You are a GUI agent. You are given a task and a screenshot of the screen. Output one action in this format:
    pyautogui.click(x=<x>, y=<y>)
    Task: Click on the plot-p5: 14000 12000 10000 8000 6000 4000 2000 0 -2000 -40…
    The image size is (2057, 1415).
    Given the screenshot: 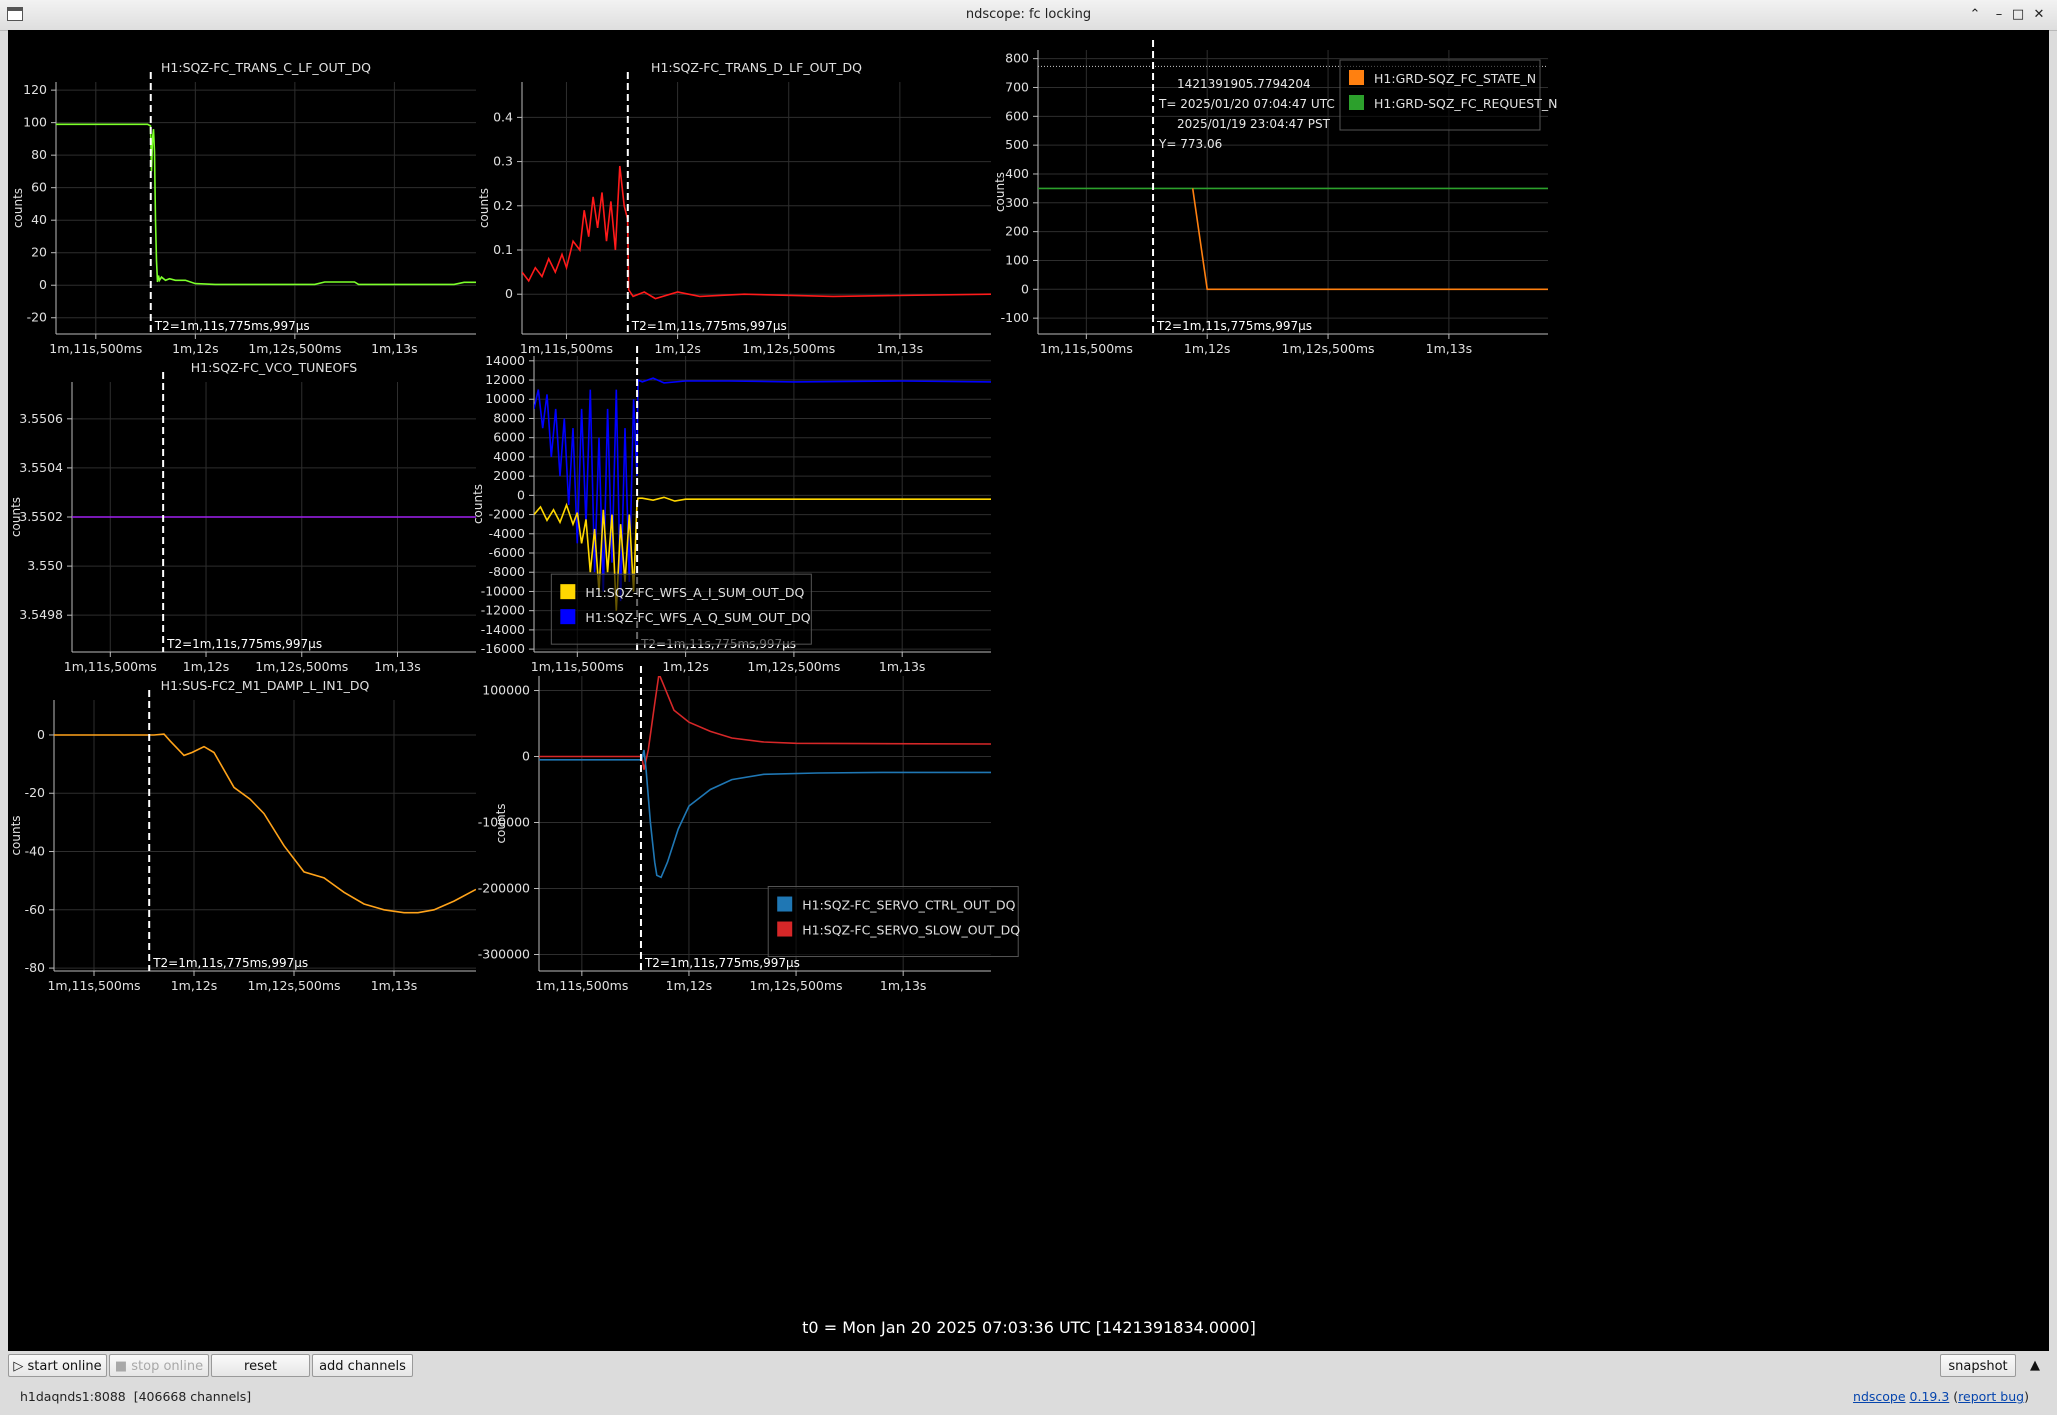 What is the action you would take?
    pyautogui.click(x=731, y=510)
    